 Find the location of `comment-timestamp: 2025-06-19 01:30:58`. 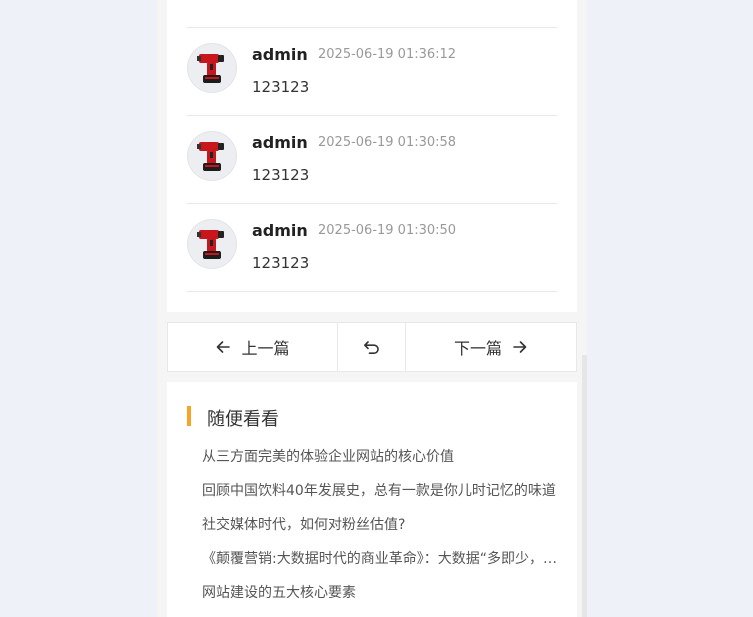

comment-timestamp: 2025-06-19 01:30:58 is located at coordinates (387, 142).